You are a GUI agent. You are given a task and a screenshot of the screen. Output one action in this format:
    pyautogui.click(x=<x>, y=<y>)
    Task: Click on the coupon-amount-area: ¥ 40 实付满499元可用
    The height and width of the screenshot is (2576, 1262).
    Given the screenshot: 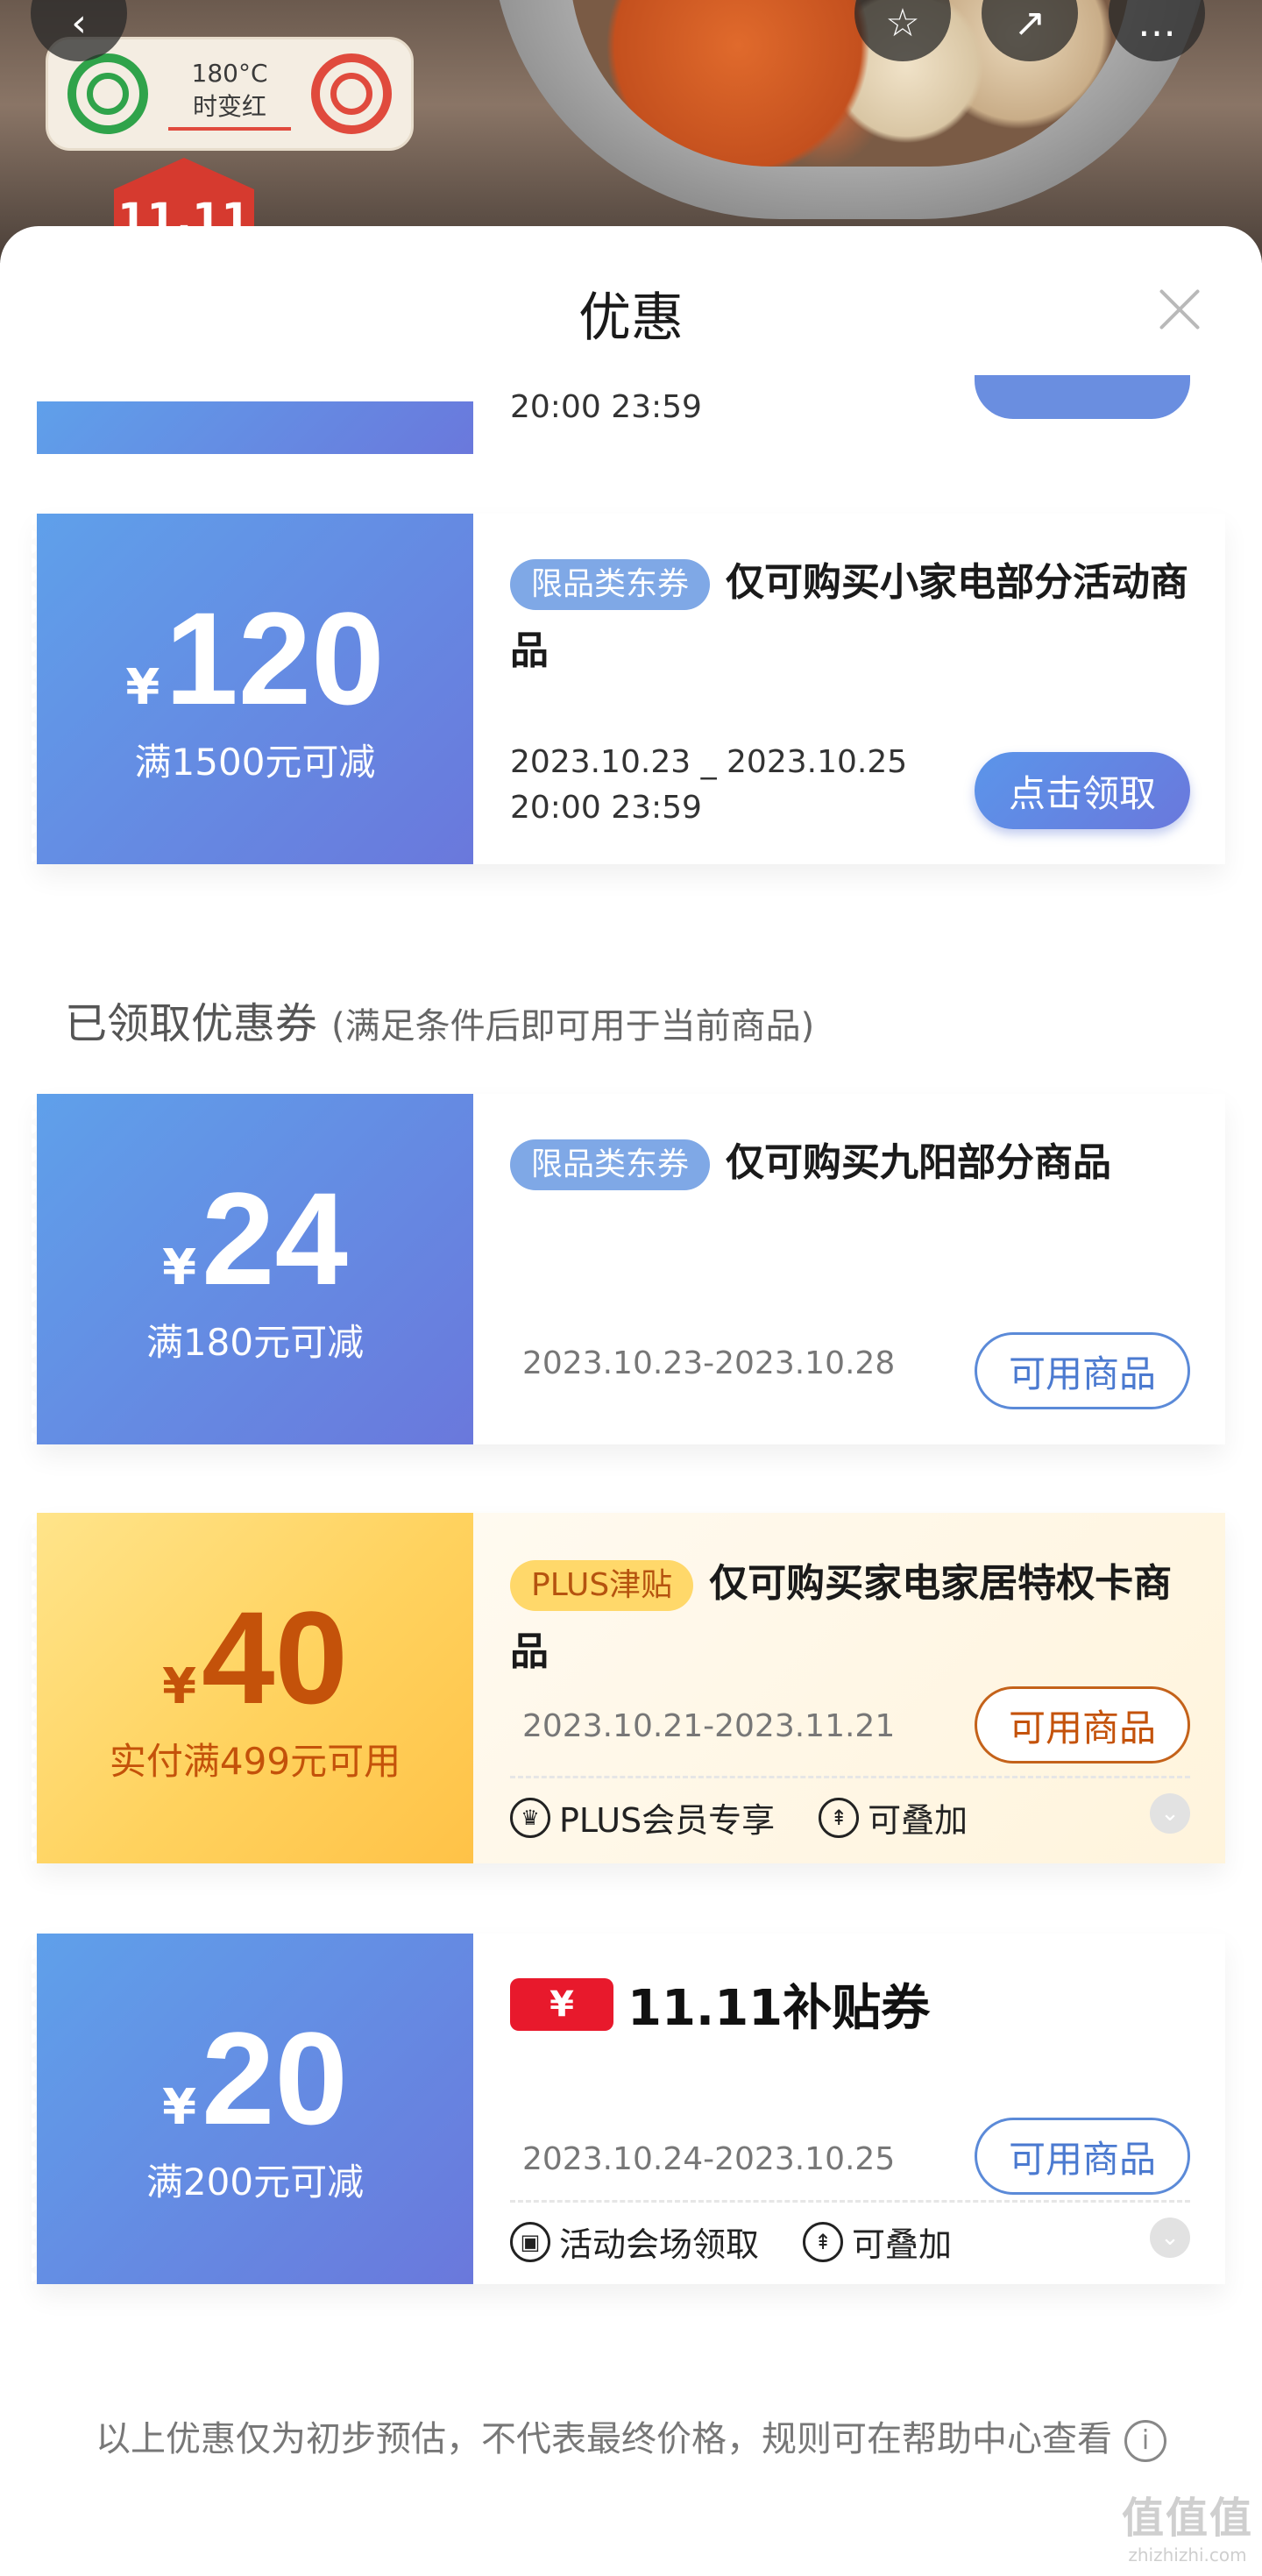 What is the action you would take?
    pyautogui.click(x=252, y=1688)
    